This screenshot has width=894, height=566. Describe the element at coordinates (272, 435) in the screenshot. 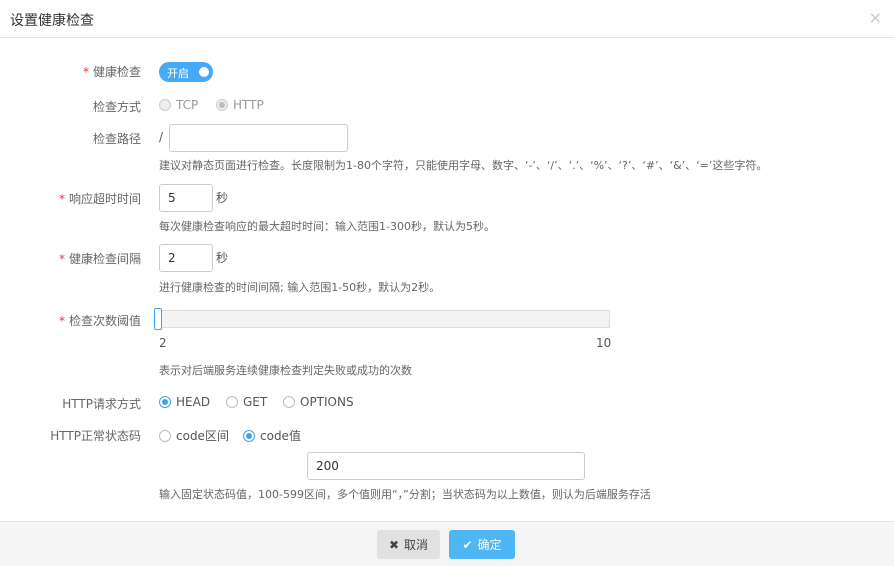

I see `radio-code-value: code值` at that location.